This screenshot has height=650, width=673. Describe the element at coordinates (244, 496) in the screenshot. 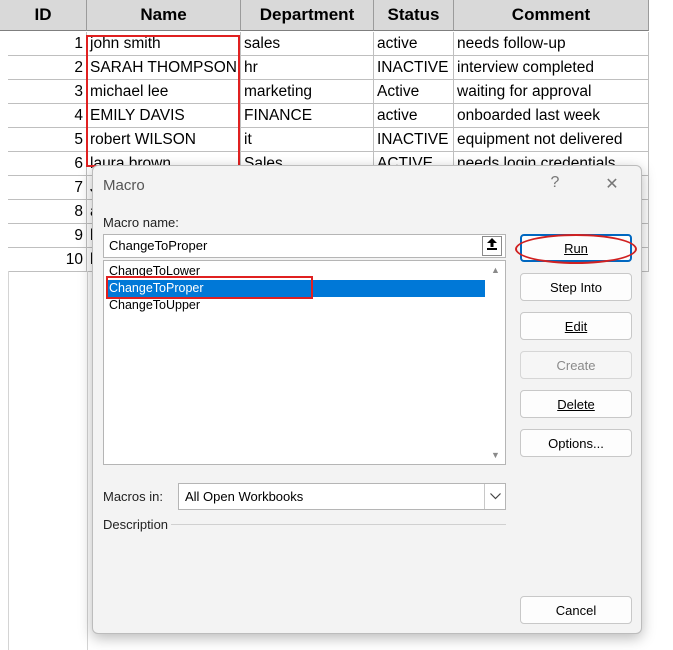

I see `macros-in-value: All Open Workbooks` at that location.